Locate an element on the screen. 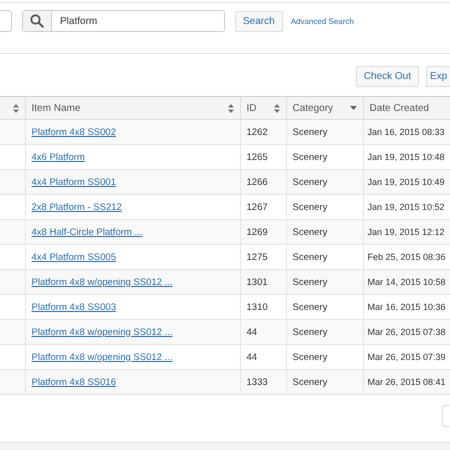  table-cell: Jan 19, 2015 12:12 is located at coordinates (406, 232).